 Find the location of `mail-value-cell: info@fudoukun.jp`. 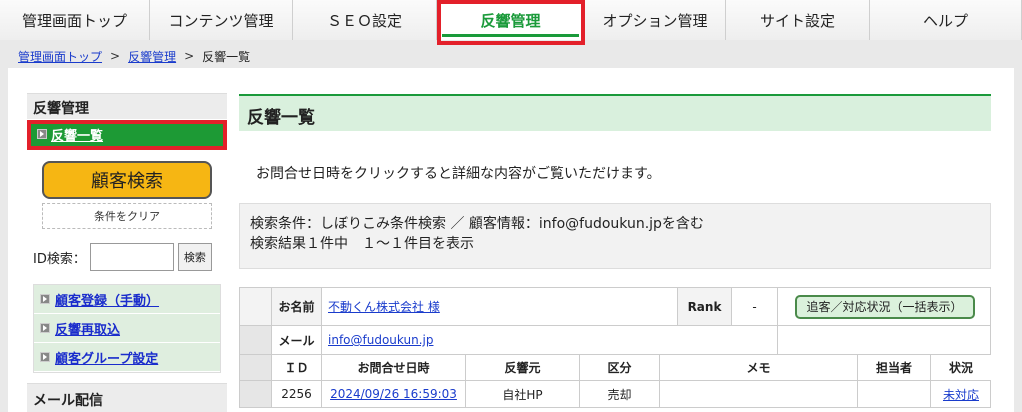

mail-value-cell: info@fudoukun.jp is located at coordinates (550, 340).